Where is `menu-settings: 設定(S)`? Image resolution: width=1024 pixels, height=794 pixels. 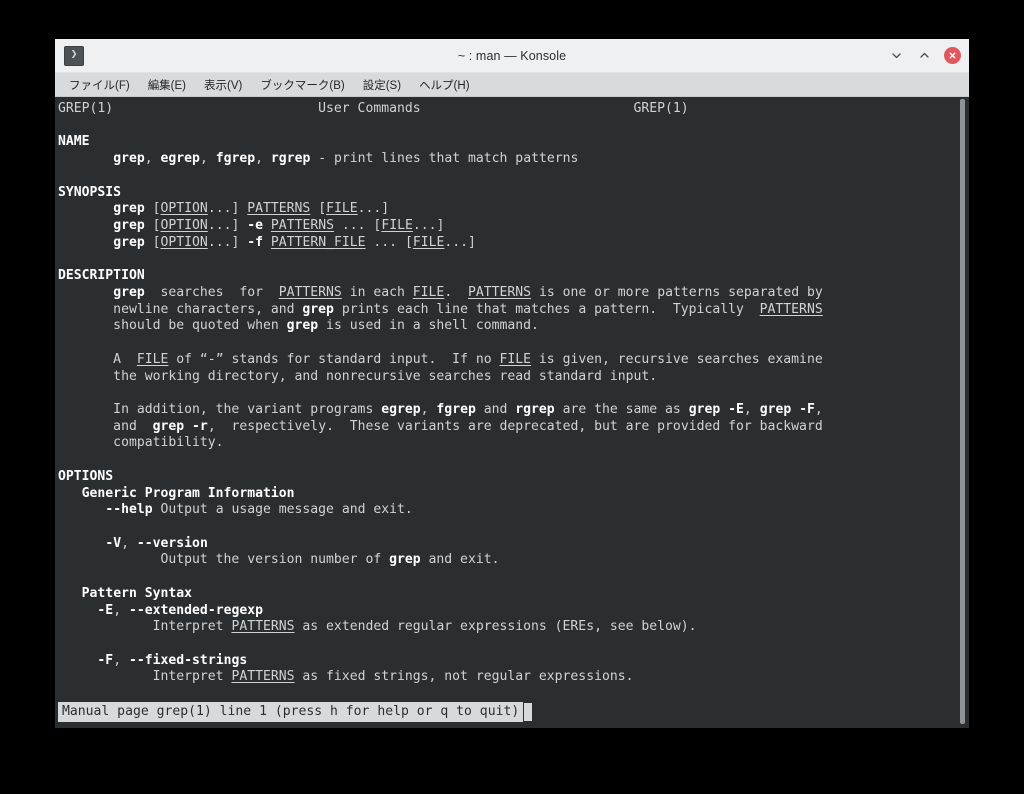
menu-settings: 設定(S) is located at coordinates (382, 85).